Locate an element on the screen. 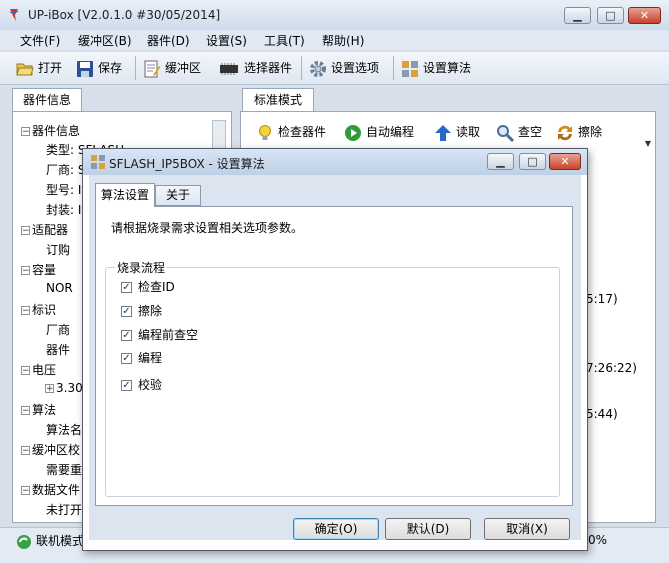 This screenshot has width=669, height=563. tab-algorithm-settings: 算法设置 is located at coordinates (125, 195).